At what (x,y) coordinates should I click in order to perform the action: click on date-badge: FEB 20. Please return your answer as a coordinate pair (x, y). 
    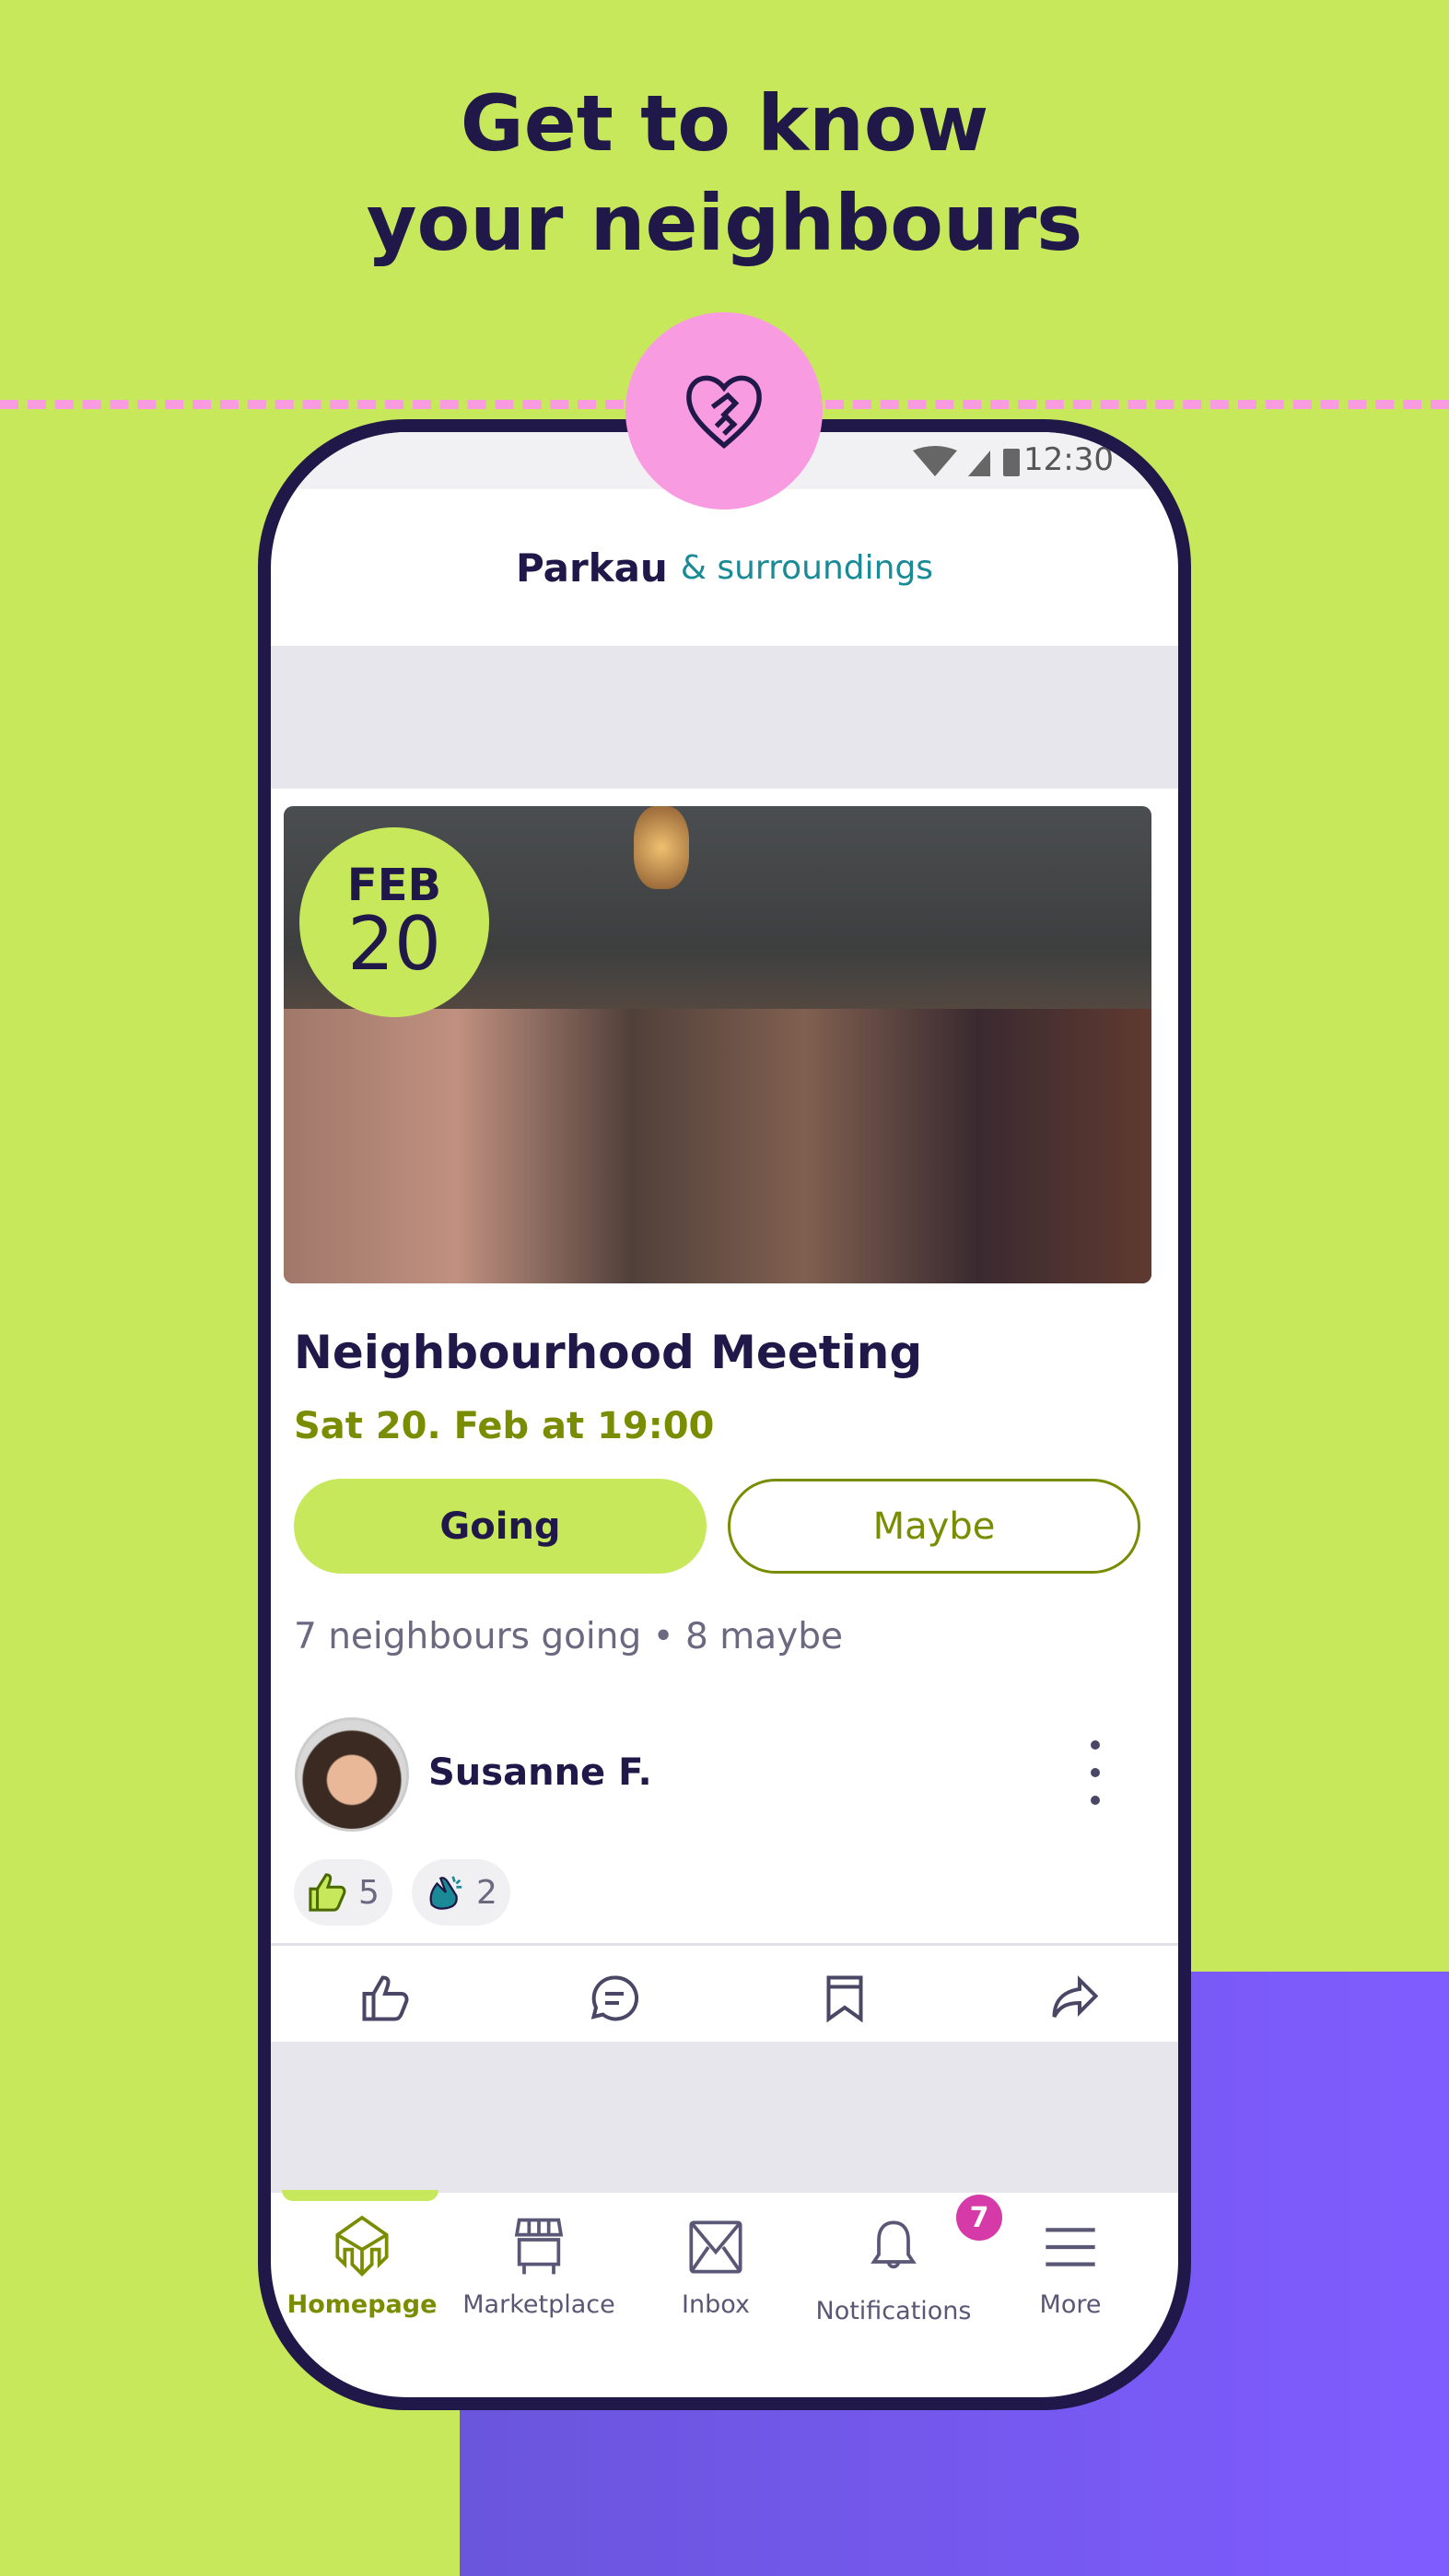
    Looking at the image, I should click on (394, 922).